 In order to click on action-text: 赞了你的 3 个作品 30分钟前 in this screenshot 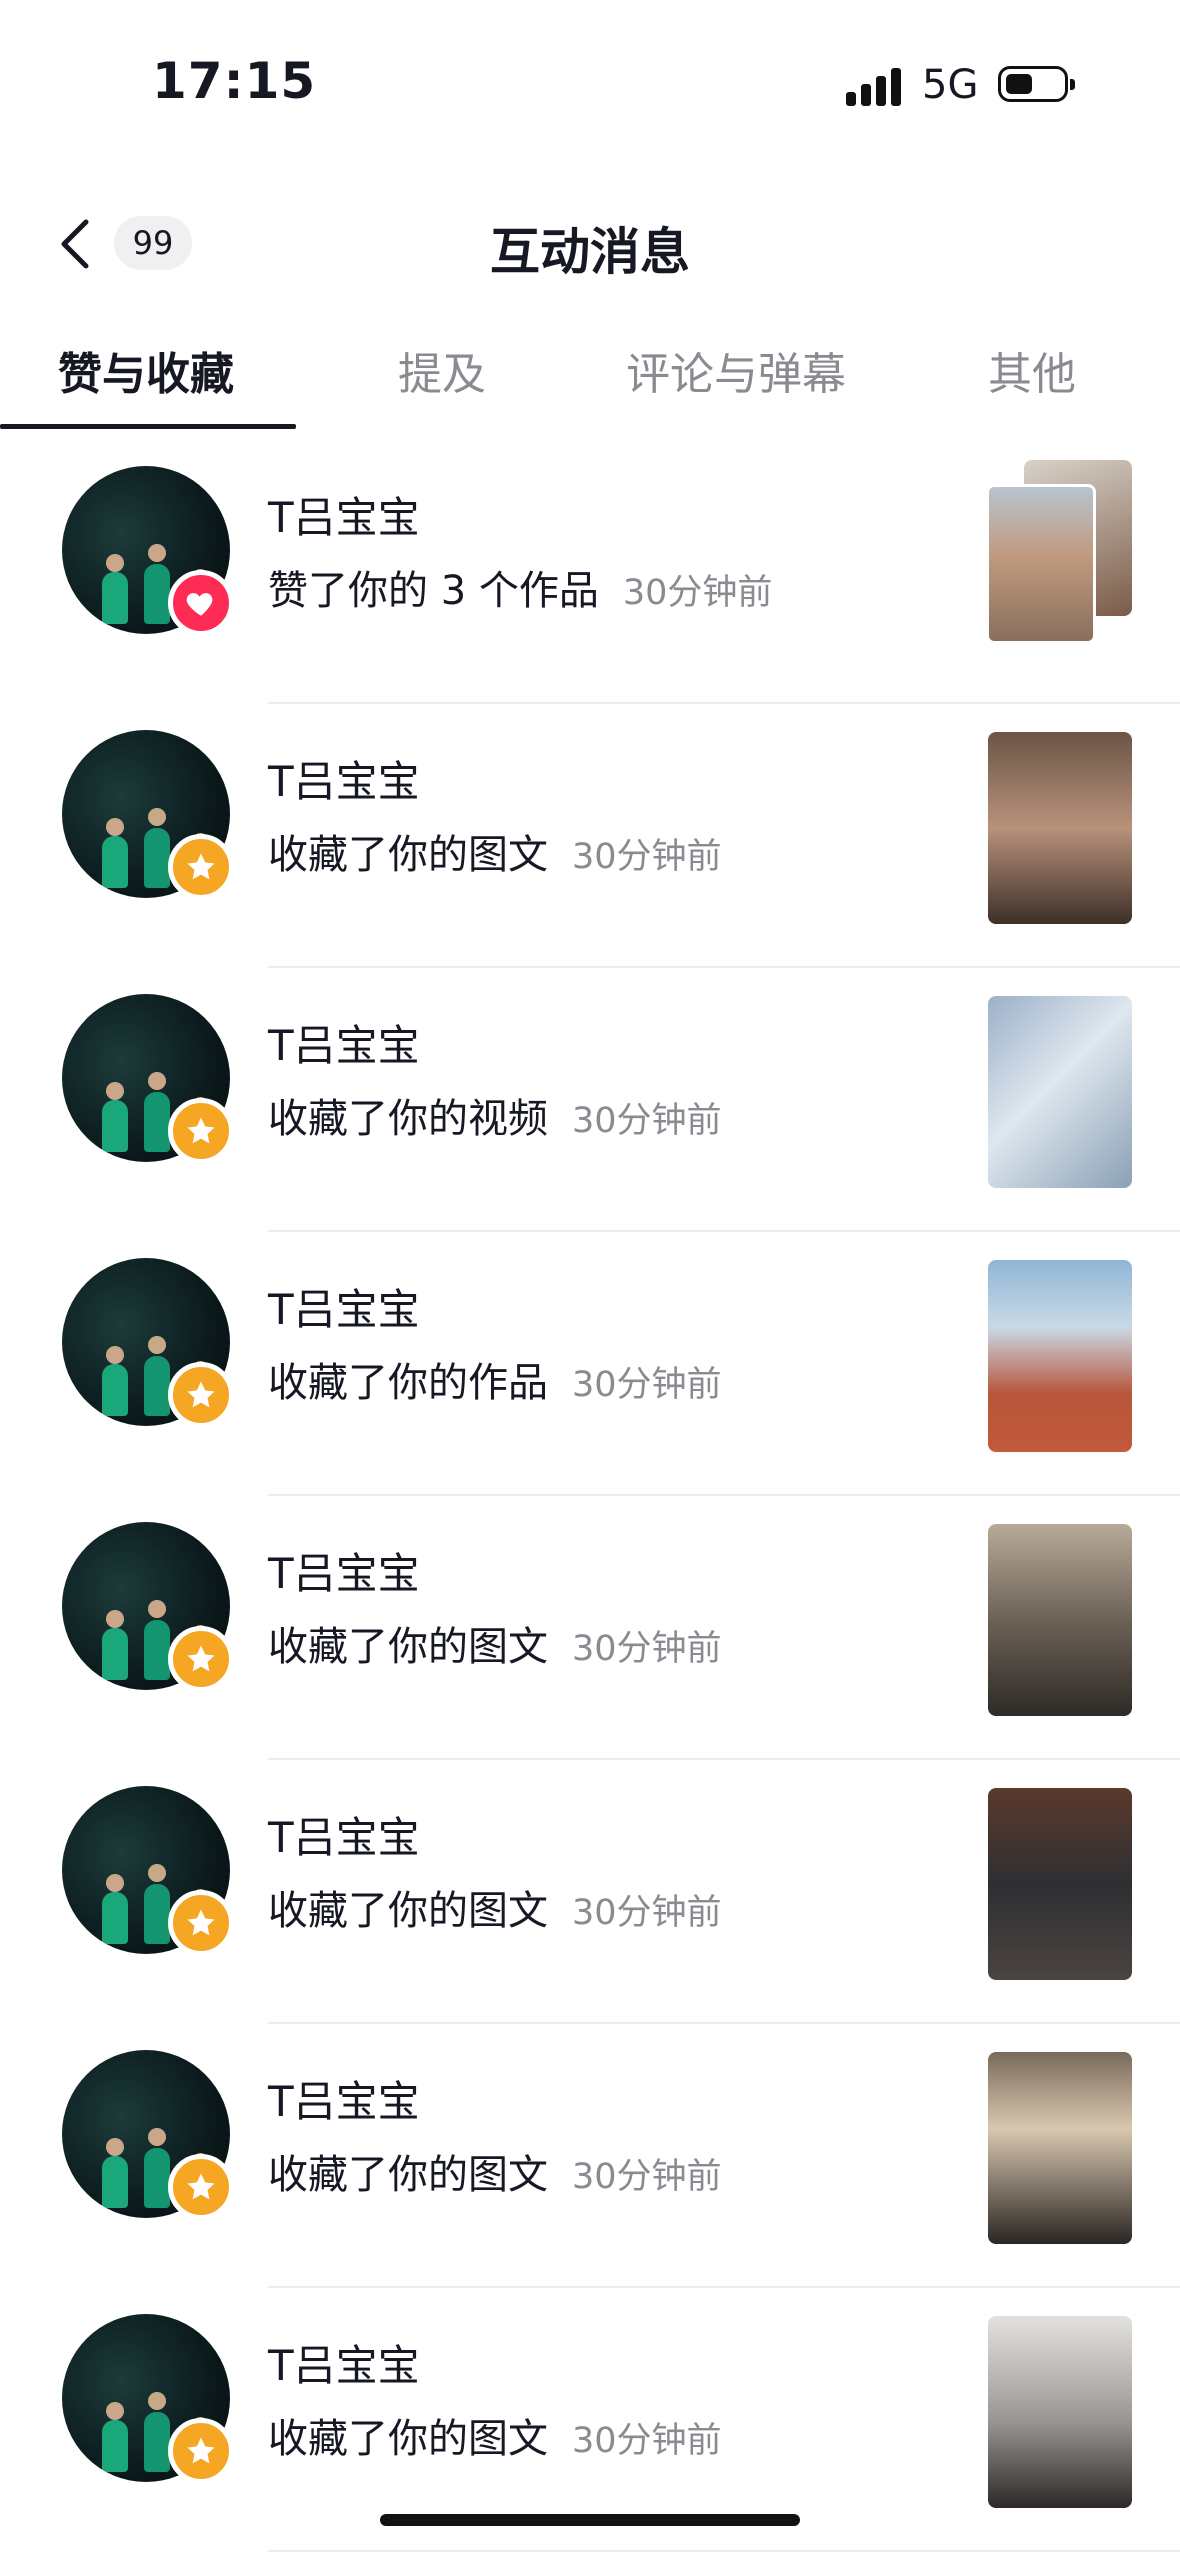, I will do `click(520, 587)`.